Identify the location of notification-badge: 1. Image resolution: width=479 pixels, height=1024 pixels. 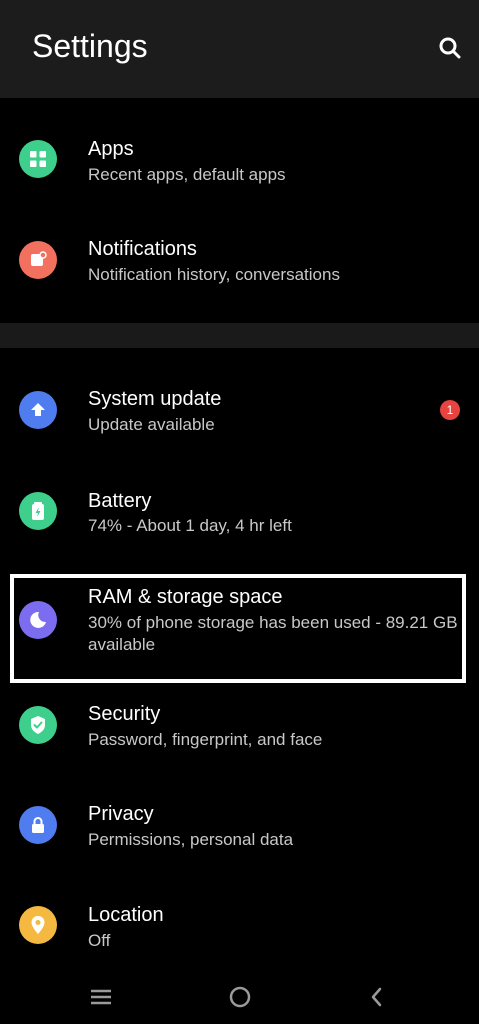
(450, 410).